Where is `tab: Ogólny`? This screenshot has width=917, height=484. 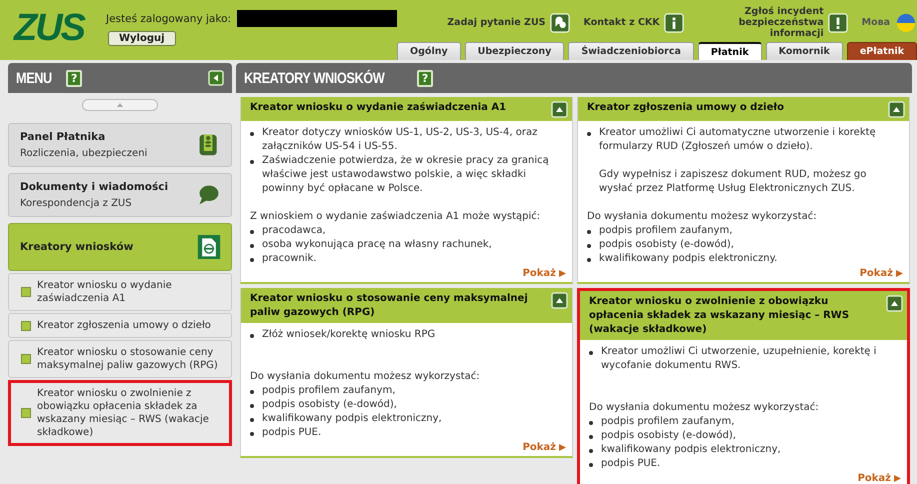
tab: Ogólny is located at coordinates (429, 51).